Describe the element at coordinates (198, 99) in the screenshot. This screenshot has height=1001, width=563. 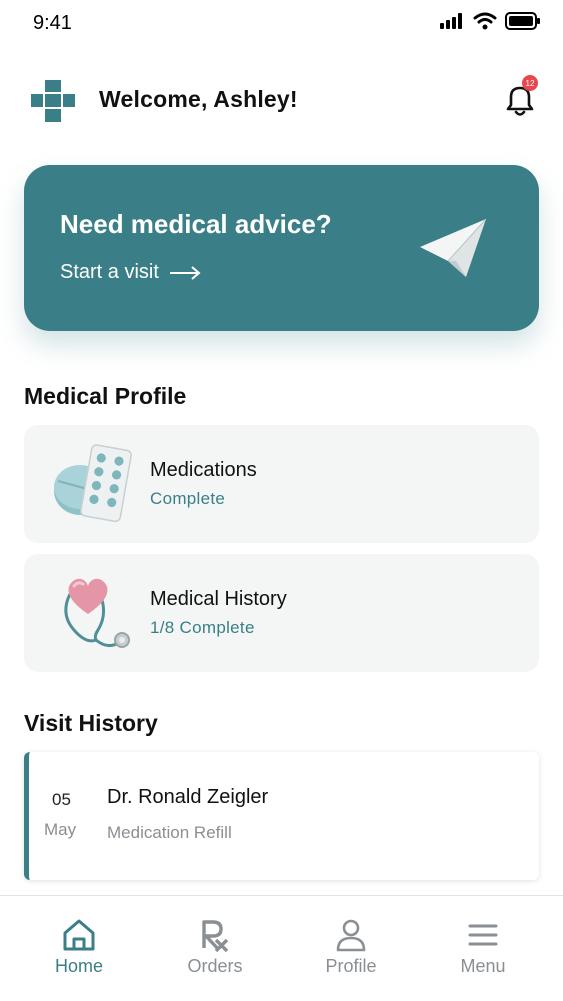
I see `welcome-title: Welcome, Ashley!` at that location.